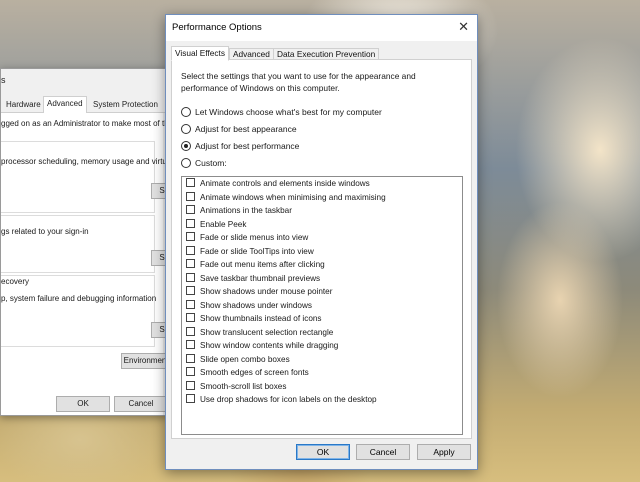  Describe the element at coordinates (261, 318) in the screenshot. I see `checkbox-label: Show thumbnails instead of icons` at that location.